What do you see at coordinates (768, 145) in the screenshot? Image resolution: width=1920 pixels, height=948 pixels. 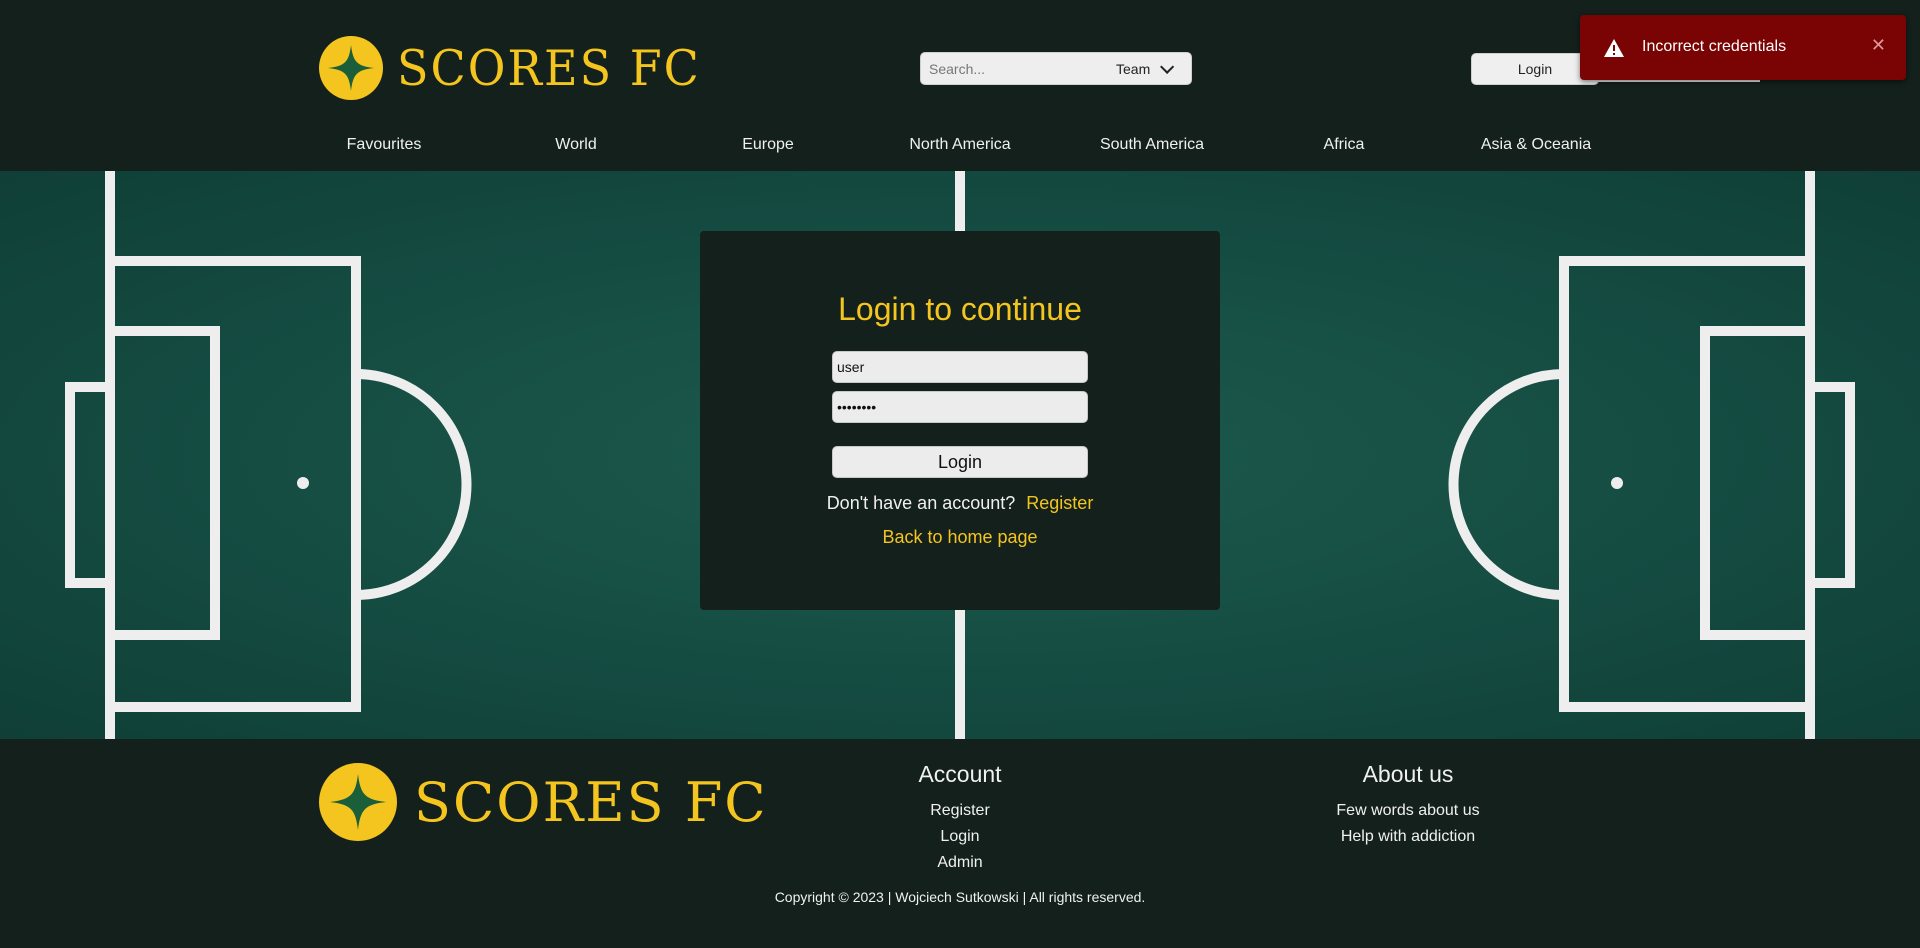 I see `nav-item-europe: Europe` at bounding box center [768, 145].